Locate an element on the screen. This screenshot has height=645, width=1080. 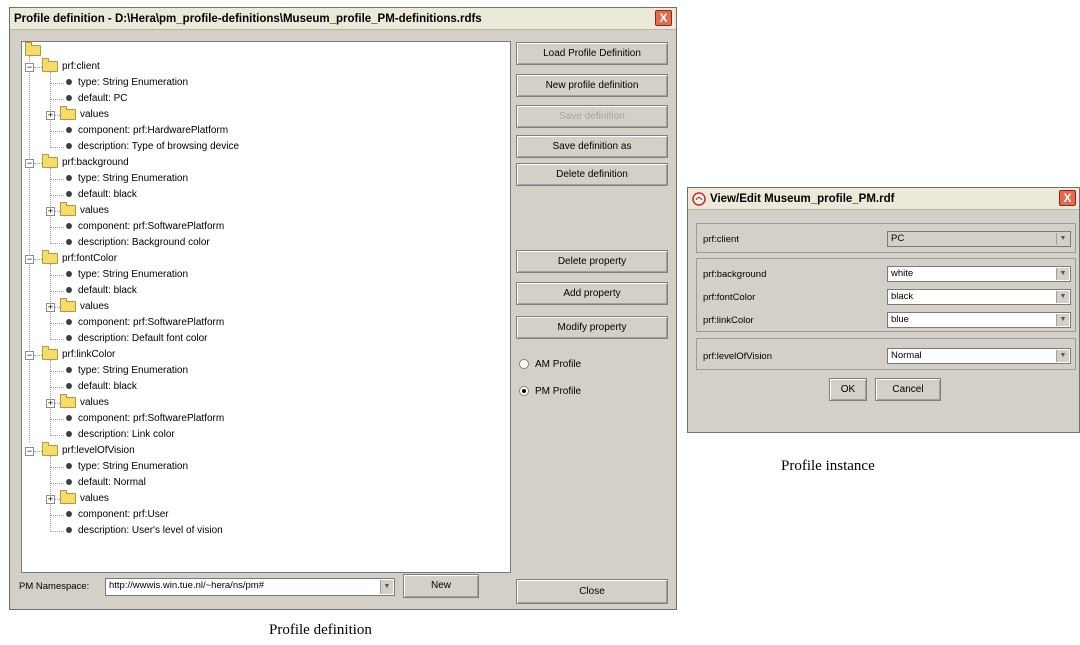
tree-leaf-node: component: prf:HardwarePlatform is located at coordinates (147, 131).